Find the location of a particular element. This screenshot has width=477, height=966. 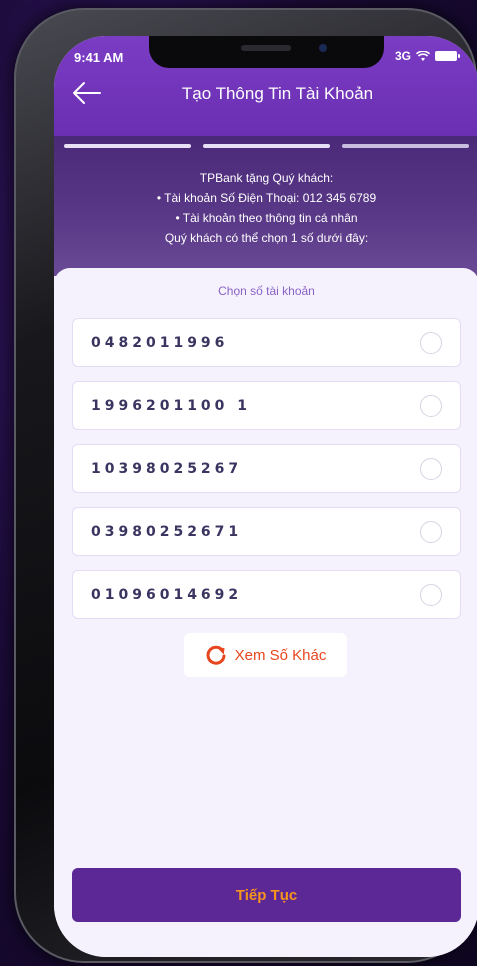

step-progress is located at coordinates (266, 146).